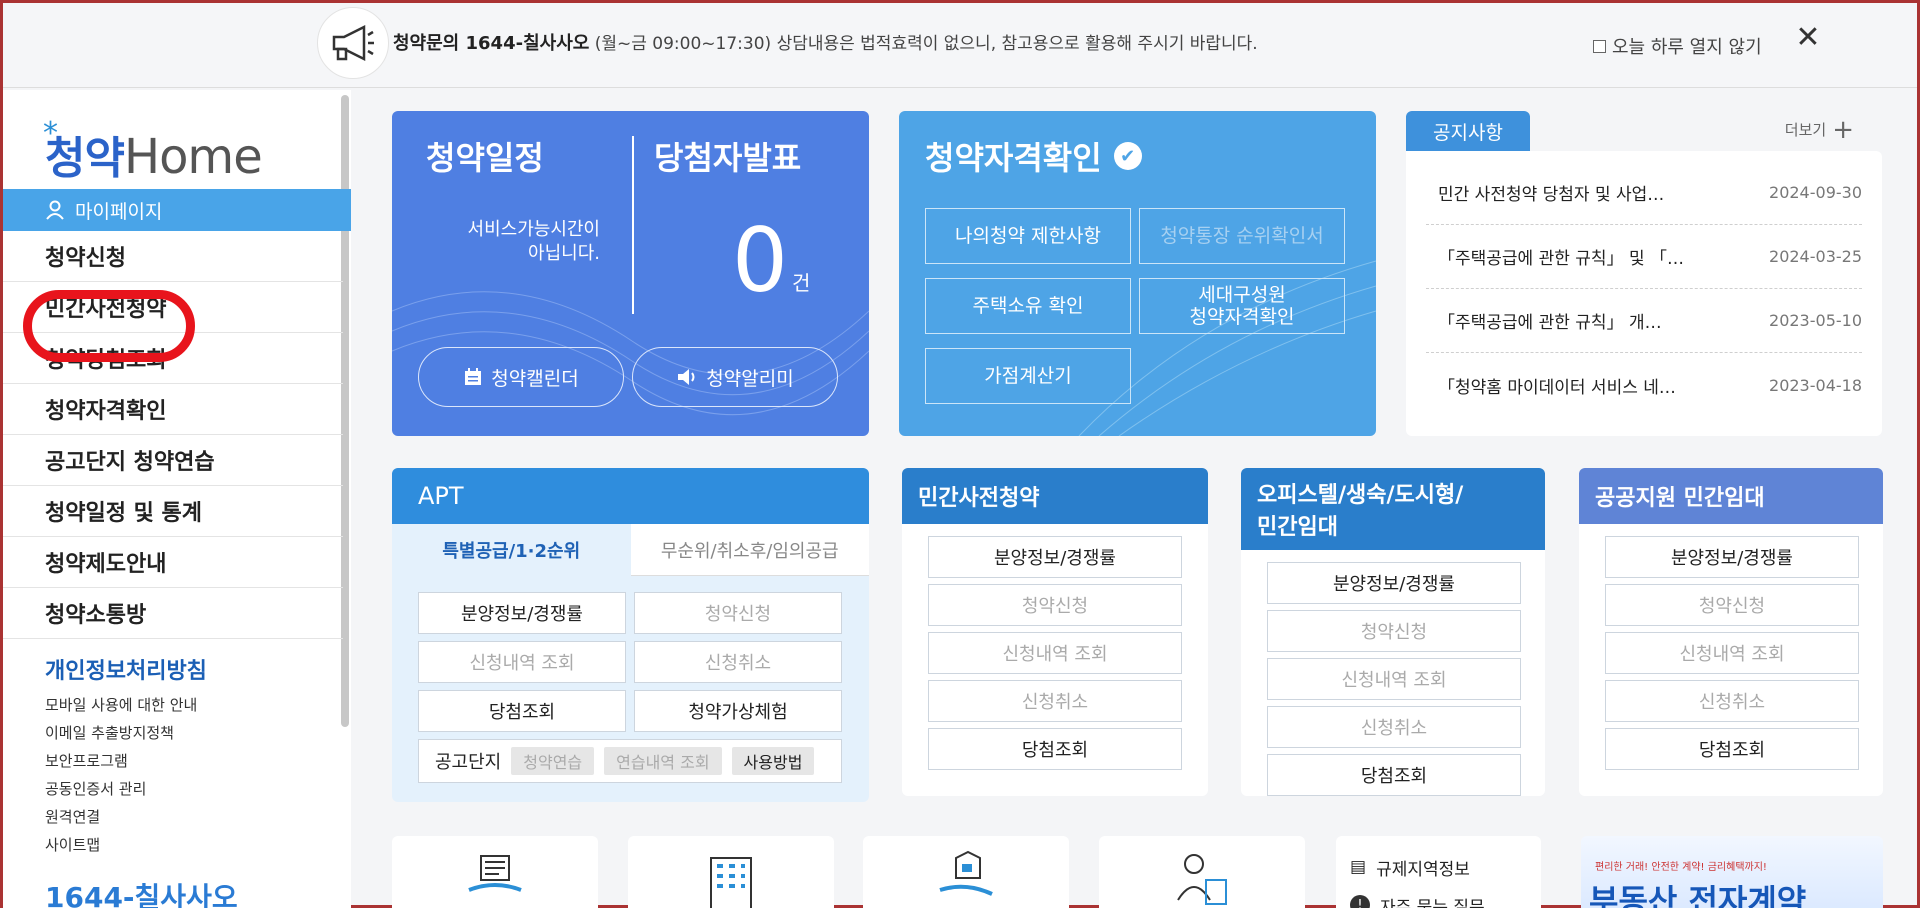 This screenshot has width=1920, height=908. Describe the element at coordinates (121, 817) in the screenshot. I see `sublink-remote: 원격연결` at that location.